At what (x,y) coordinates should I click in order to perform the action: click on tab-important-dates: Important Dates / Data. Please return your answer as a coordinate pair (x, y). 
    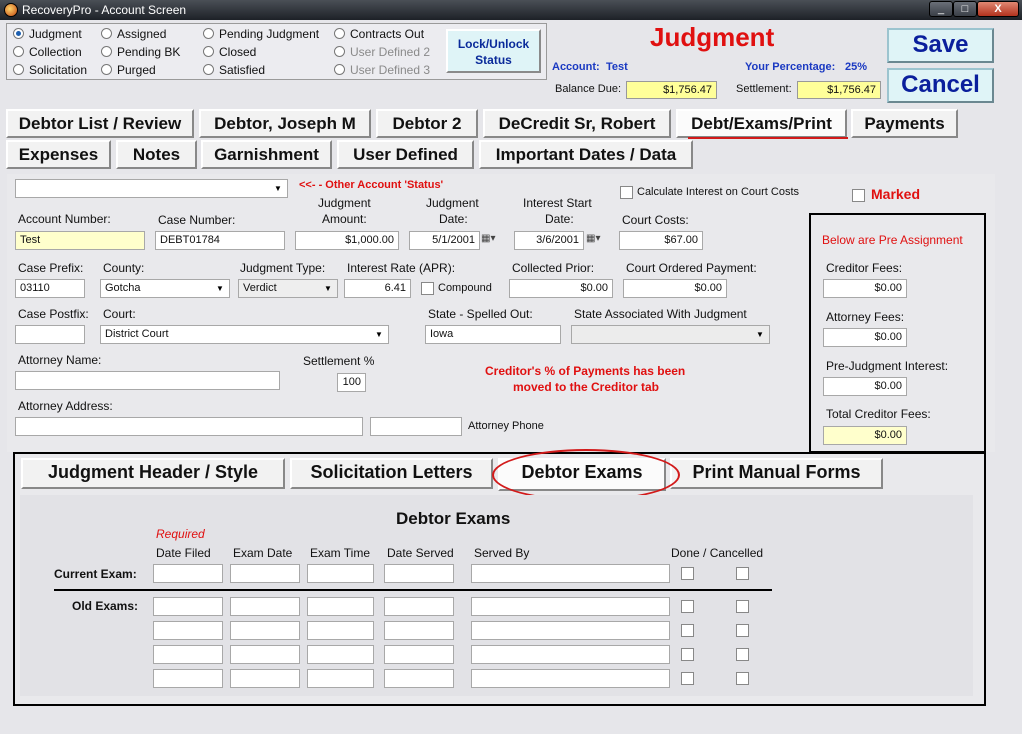
    Looking at the image, I should click on (586, 154).